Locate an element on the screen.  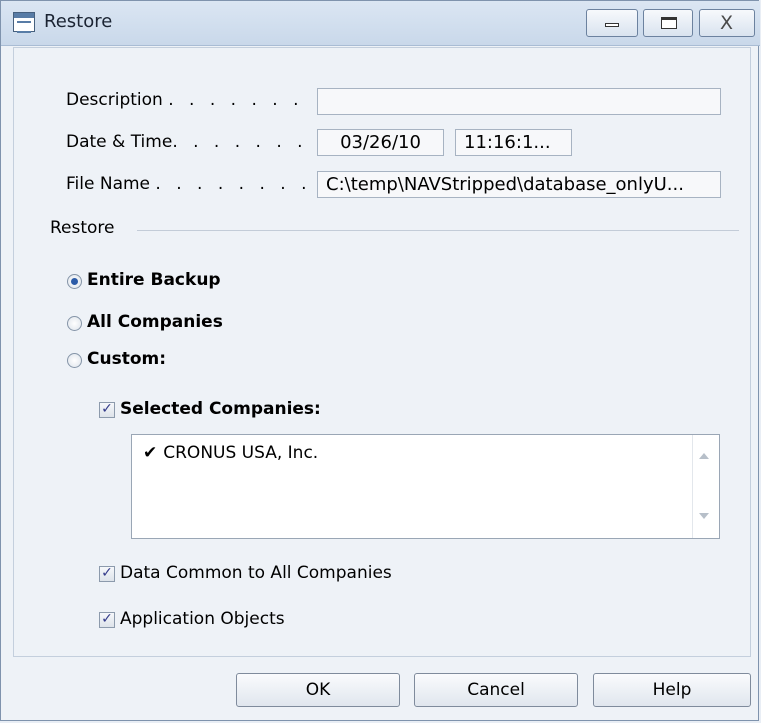
filename-label: File Name . . . . . . . . is located at coordinates (188, 184).